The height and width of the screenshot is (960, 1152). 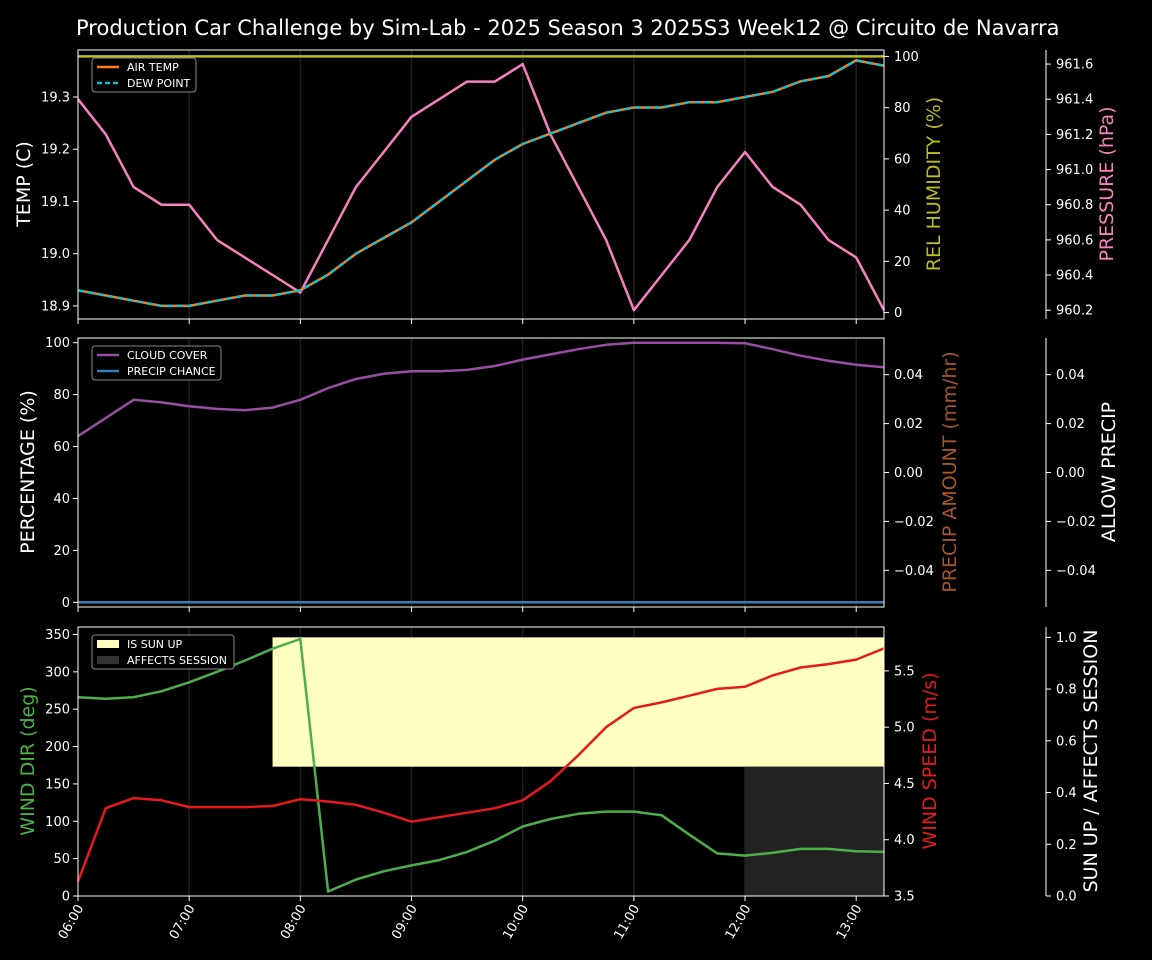 What do you see at coordinates (55, 98) in the screenshot?
I see `temp-axis-tick-label: 19.3` at bounding box center [55, 98].